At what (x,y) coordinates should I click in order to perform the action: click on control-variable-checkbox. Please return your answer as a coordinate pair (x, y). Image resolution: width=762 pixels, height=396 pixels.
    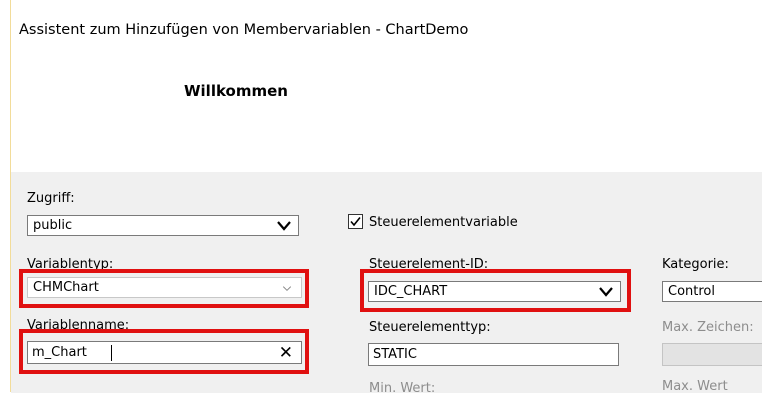
    Looking at the image, I should click on (355, 221).